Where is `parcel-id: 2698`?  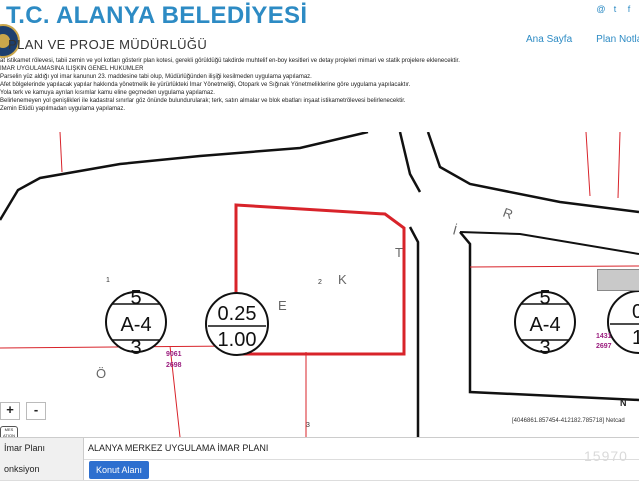 parcel-id: 2698 is located at coordinates (174, 365).